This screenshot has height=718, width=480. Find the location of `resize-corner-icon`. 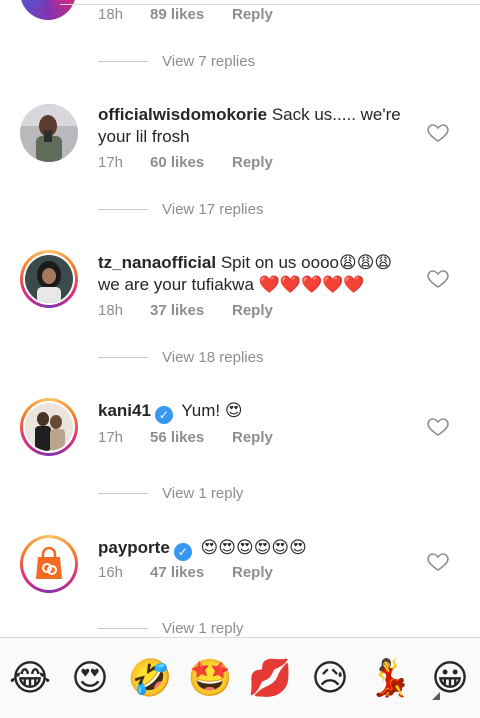

resize-corner-icon is located at coordinates (436, 696).